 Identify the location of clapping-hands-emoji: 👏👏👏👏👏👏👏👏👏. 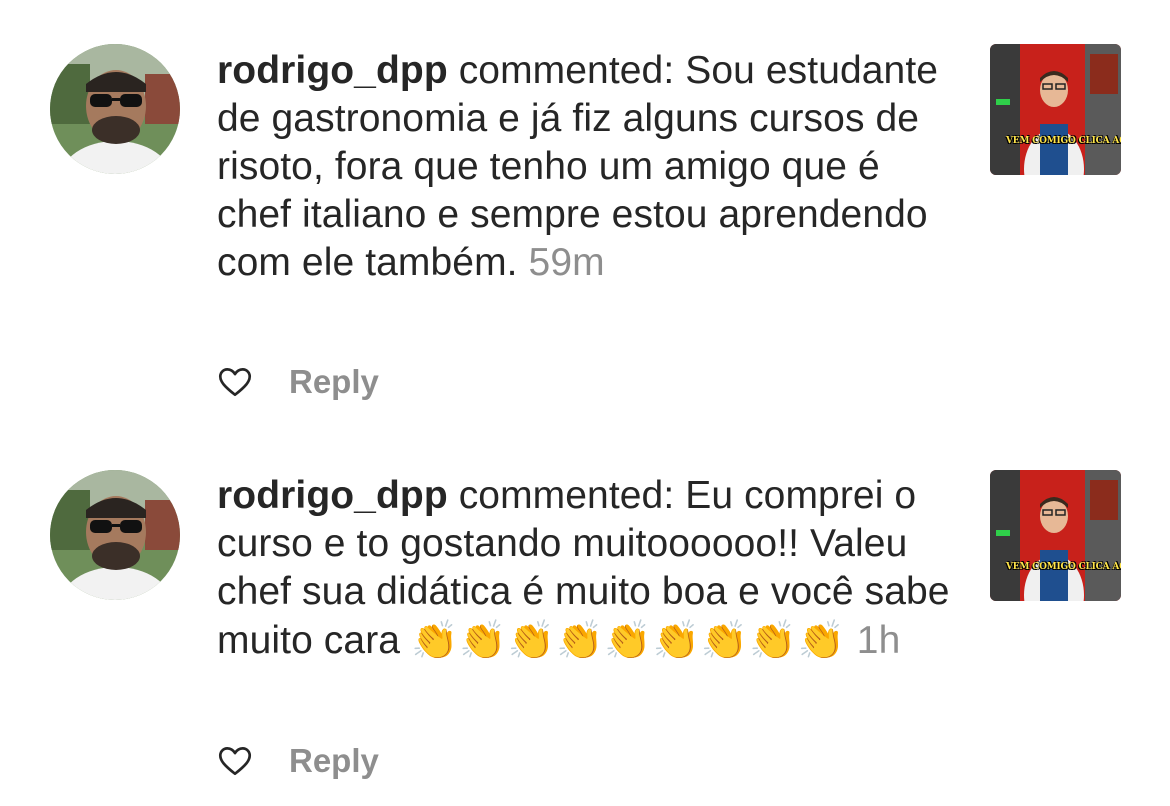
(628, 640).